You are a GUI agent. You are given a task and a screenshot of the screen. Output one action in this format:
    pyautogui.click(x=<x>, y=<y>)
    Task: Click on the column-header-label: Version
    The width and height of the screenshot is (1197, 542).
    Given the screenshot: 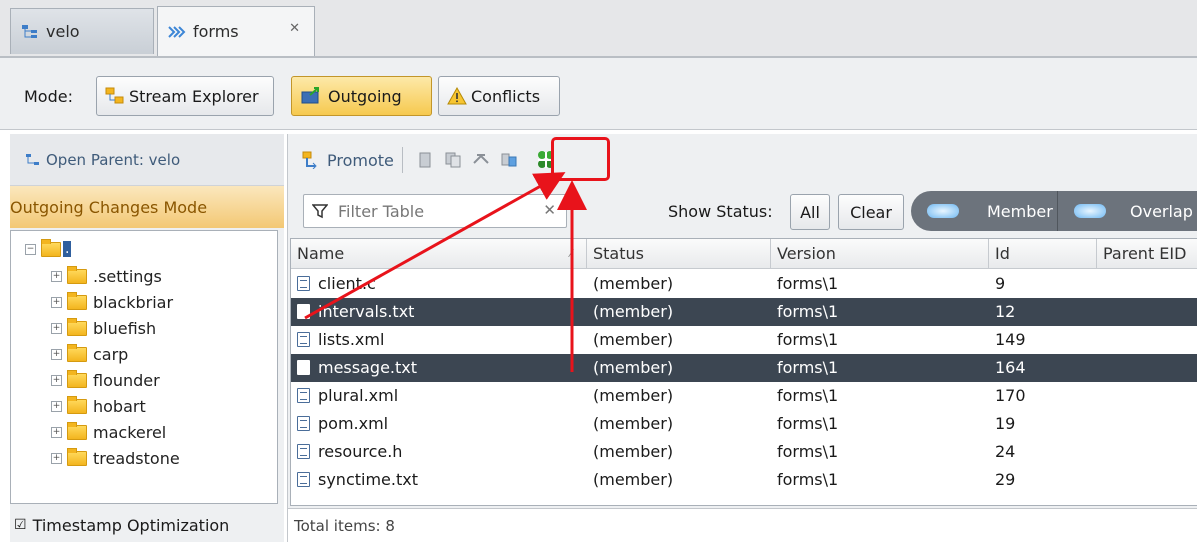 What is the action you would take?
    pyautogui.click(x=806, y=253)
    